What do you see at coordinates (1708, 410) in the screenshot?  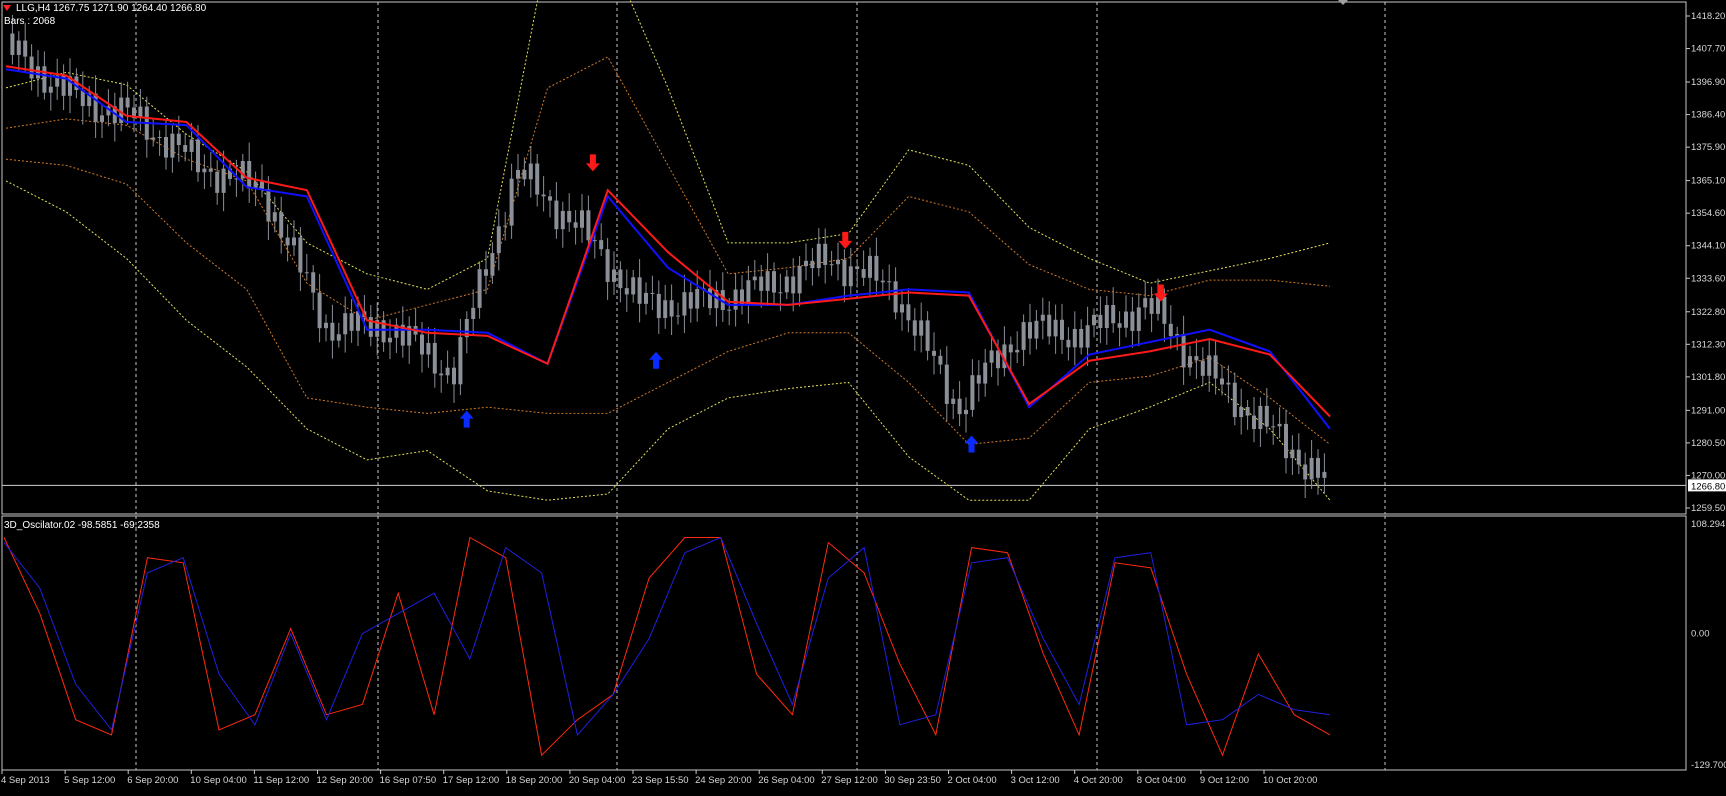 I see `price-tick-label: 1291.00` at bounding box center [1708, 410].